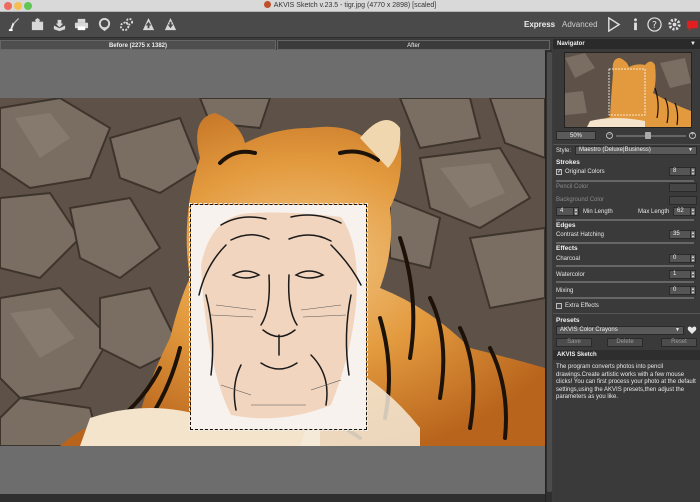 The width and height of the screenshot is (700, 502). Describe the element at coordinates (693, 211) in the screenshot. I see `max-length-spinner: ▲ ▼` at that location.